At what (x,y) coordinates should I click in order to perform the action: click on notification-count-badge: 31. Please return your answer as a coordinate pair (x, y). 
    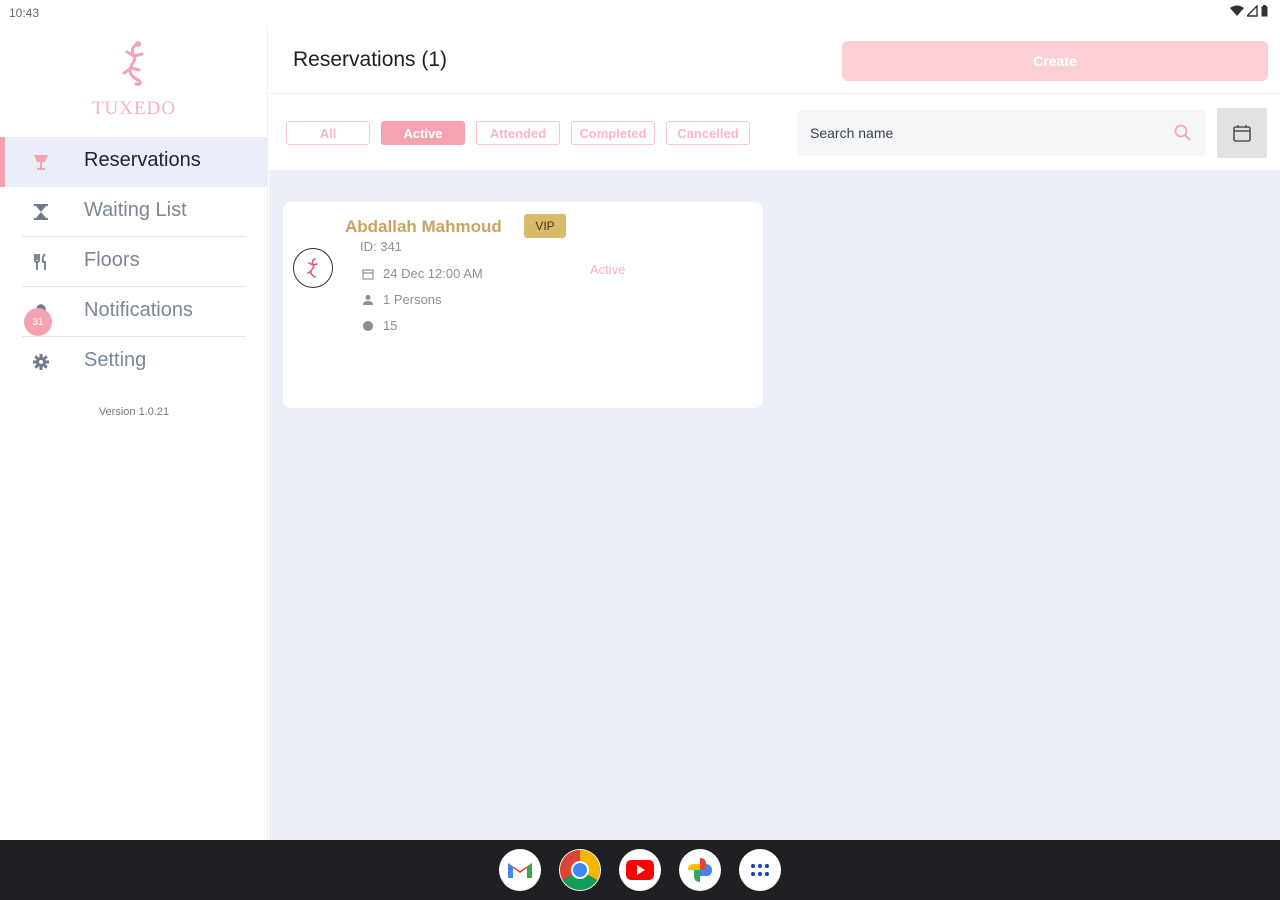
    Looking at the image, I should click on (38, 322).